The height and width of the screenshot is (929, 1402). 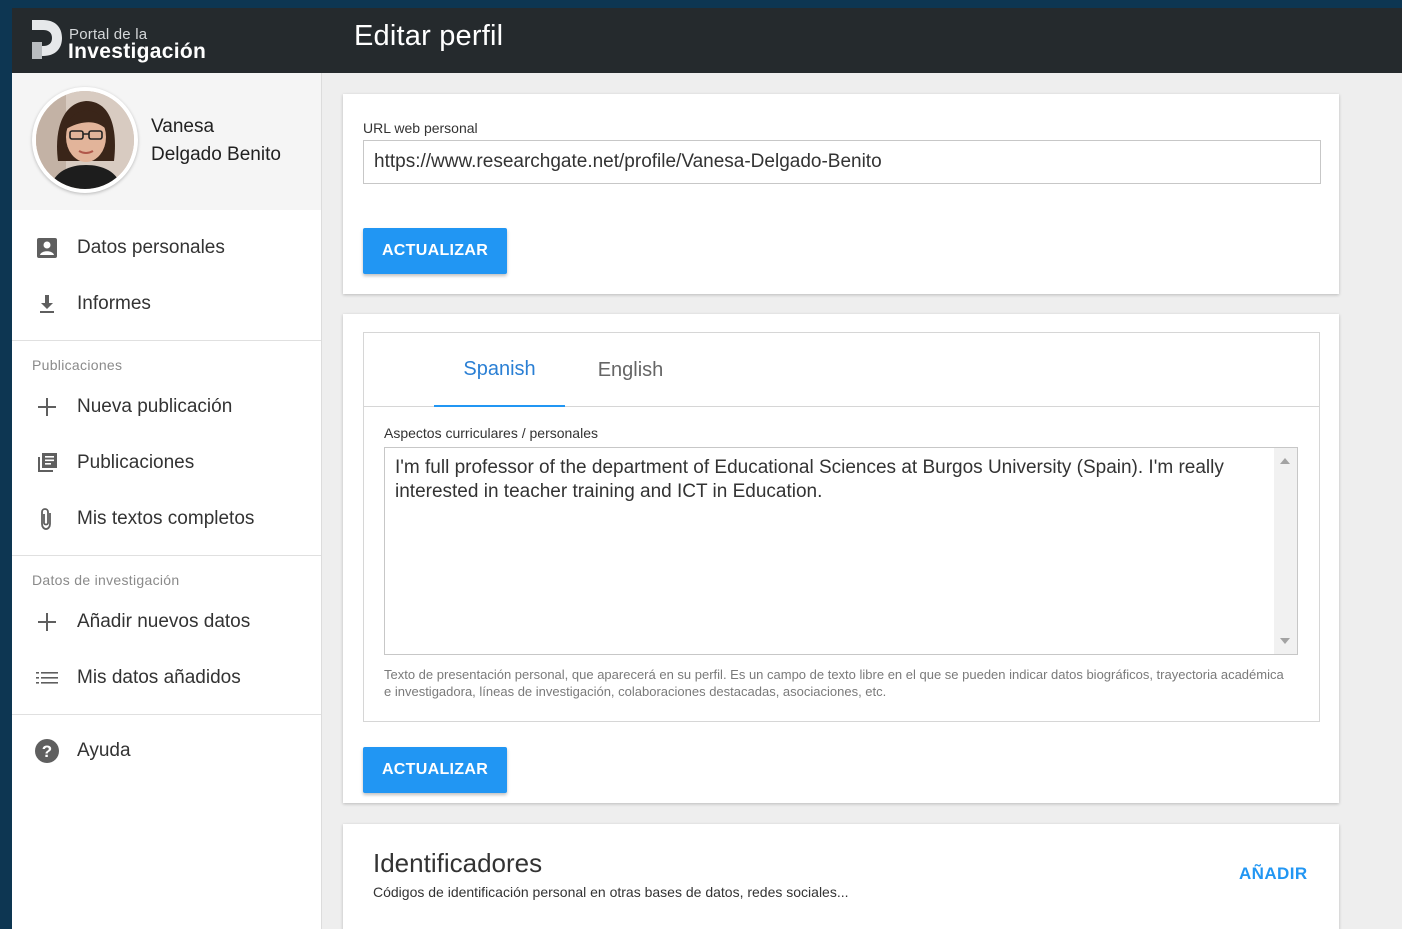 What do you see at coordinates (47, 39) in the screenshot?
I see `portal-logo-icon` at bounding box center [47, 39].